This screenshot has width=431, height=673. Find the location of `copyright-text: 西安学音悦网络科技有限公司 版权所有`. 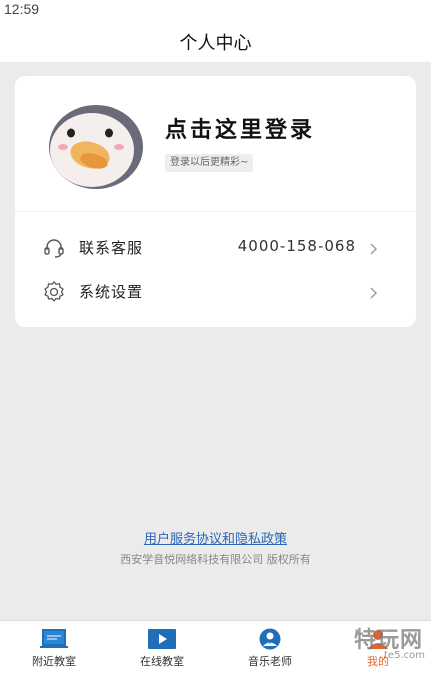

copyright-text: 西安学音悦网络科技有限公司 版权所有 is located at coordinates (215, 559).